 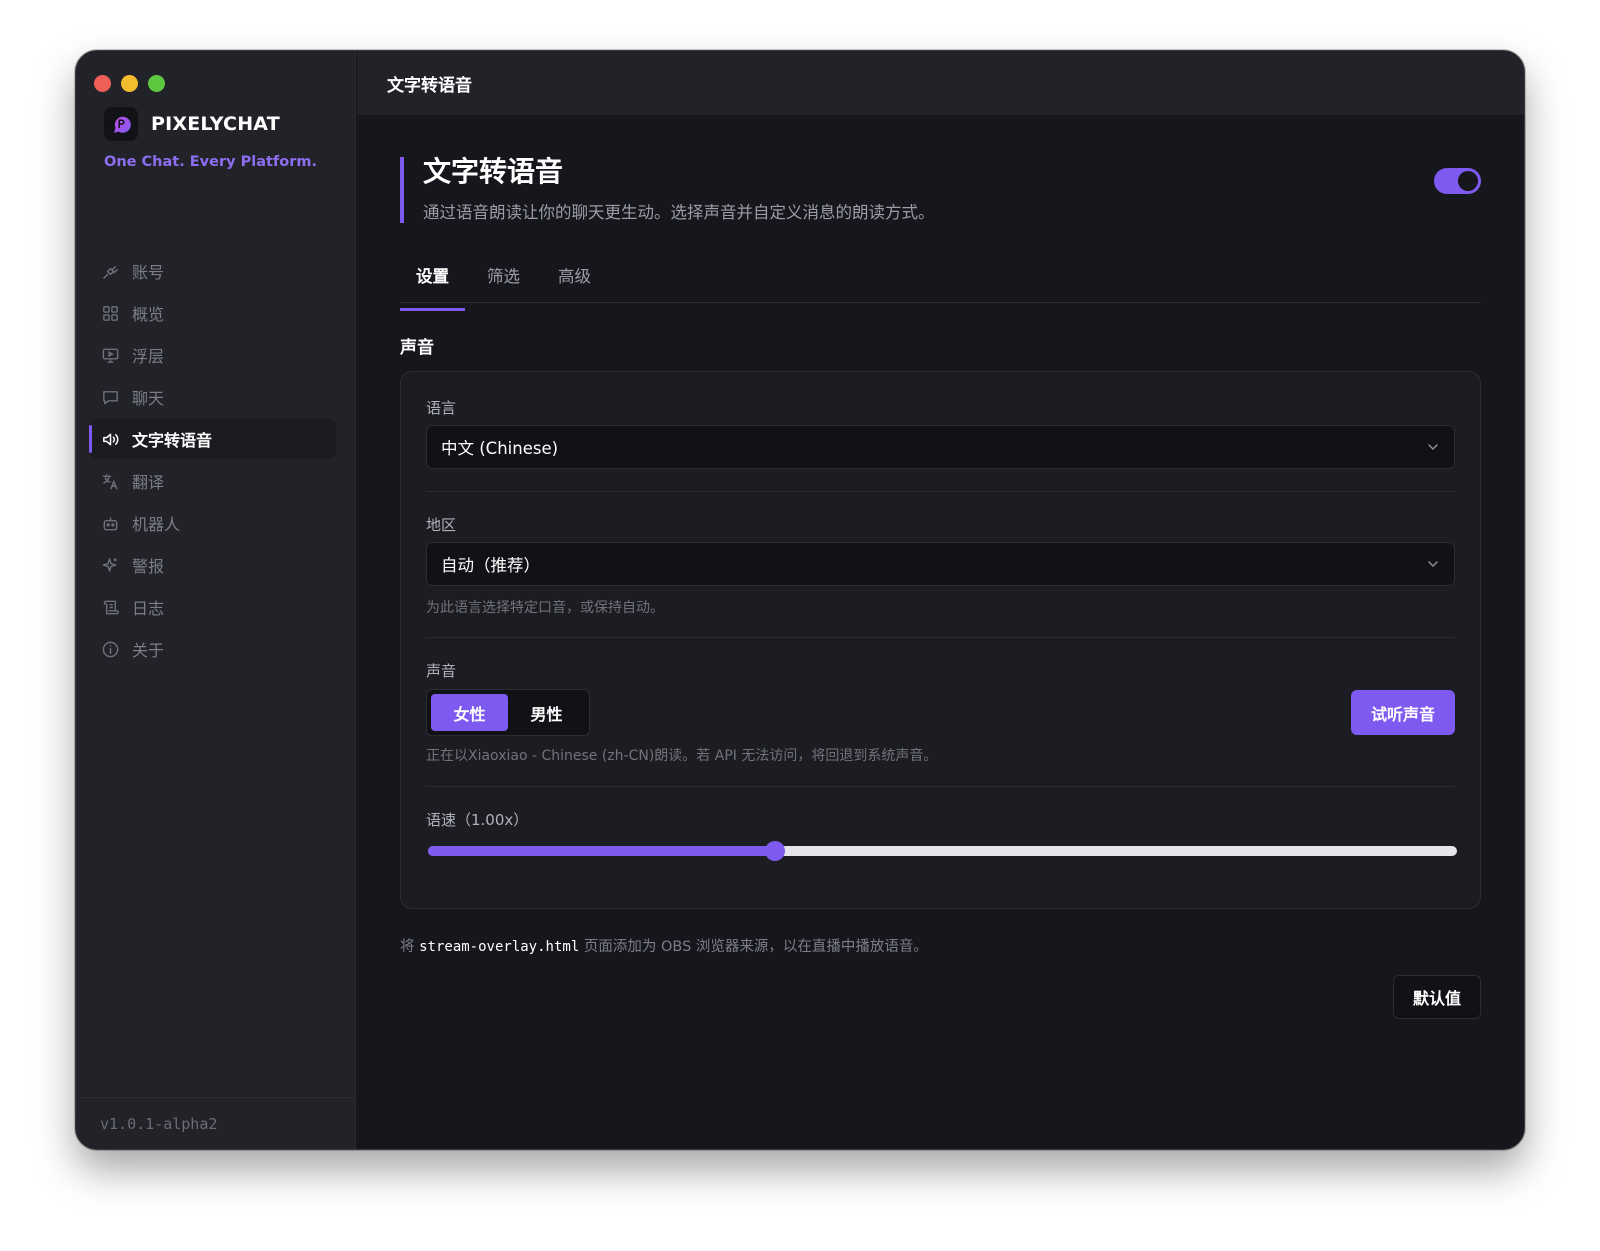 I want to click on zoom-window-button, so click(x=156, y=83).